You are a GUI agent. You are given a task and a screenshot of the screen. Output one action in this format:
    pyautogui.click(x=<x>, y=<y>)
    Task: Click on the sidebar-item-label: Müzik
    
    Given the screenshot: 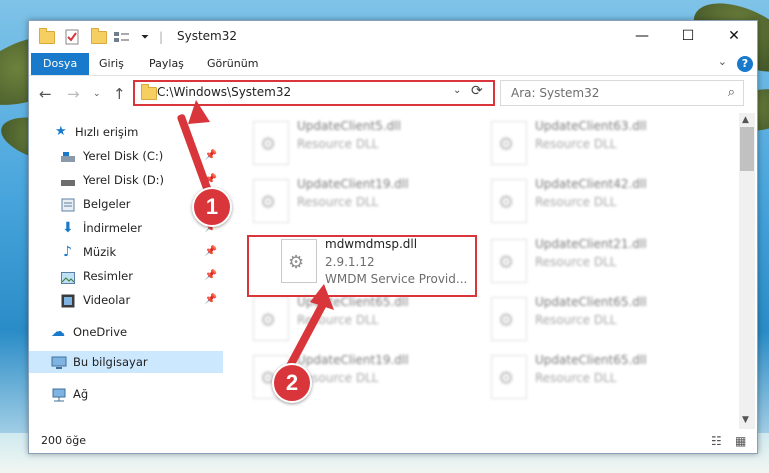 What is the action you would take?
    pyautogui.click(x=100, y=252)
    